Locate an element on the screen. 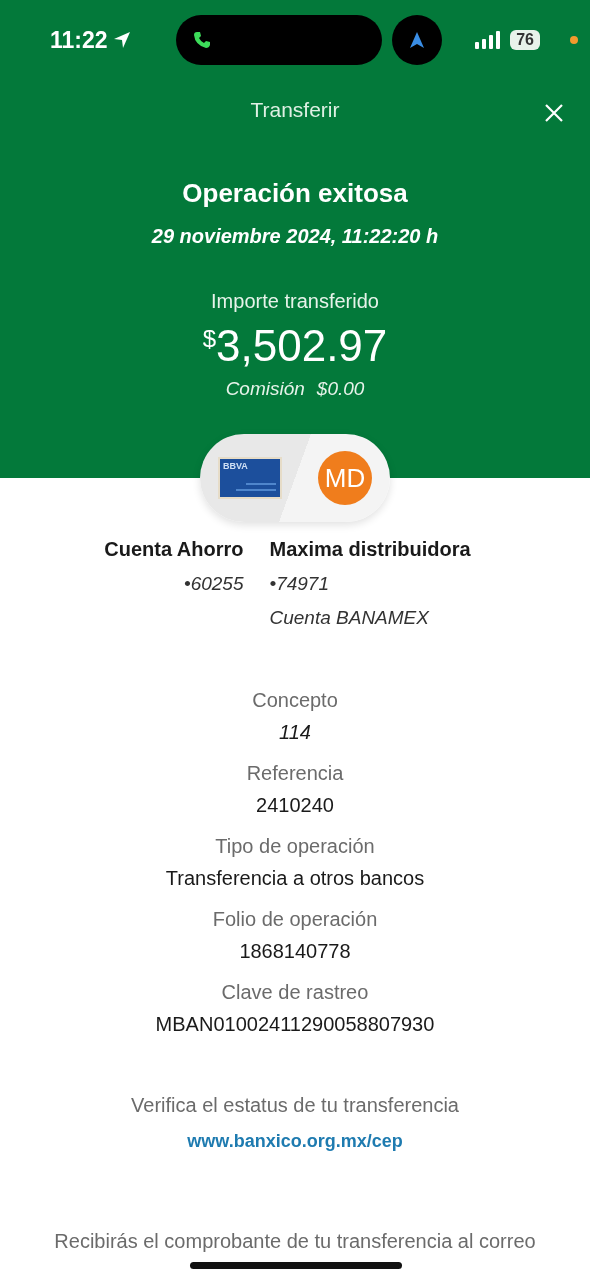 Image resolution: width=590 pixels, height=1280 pixels. battery-level: 76 is located at coordinates (525, 40).